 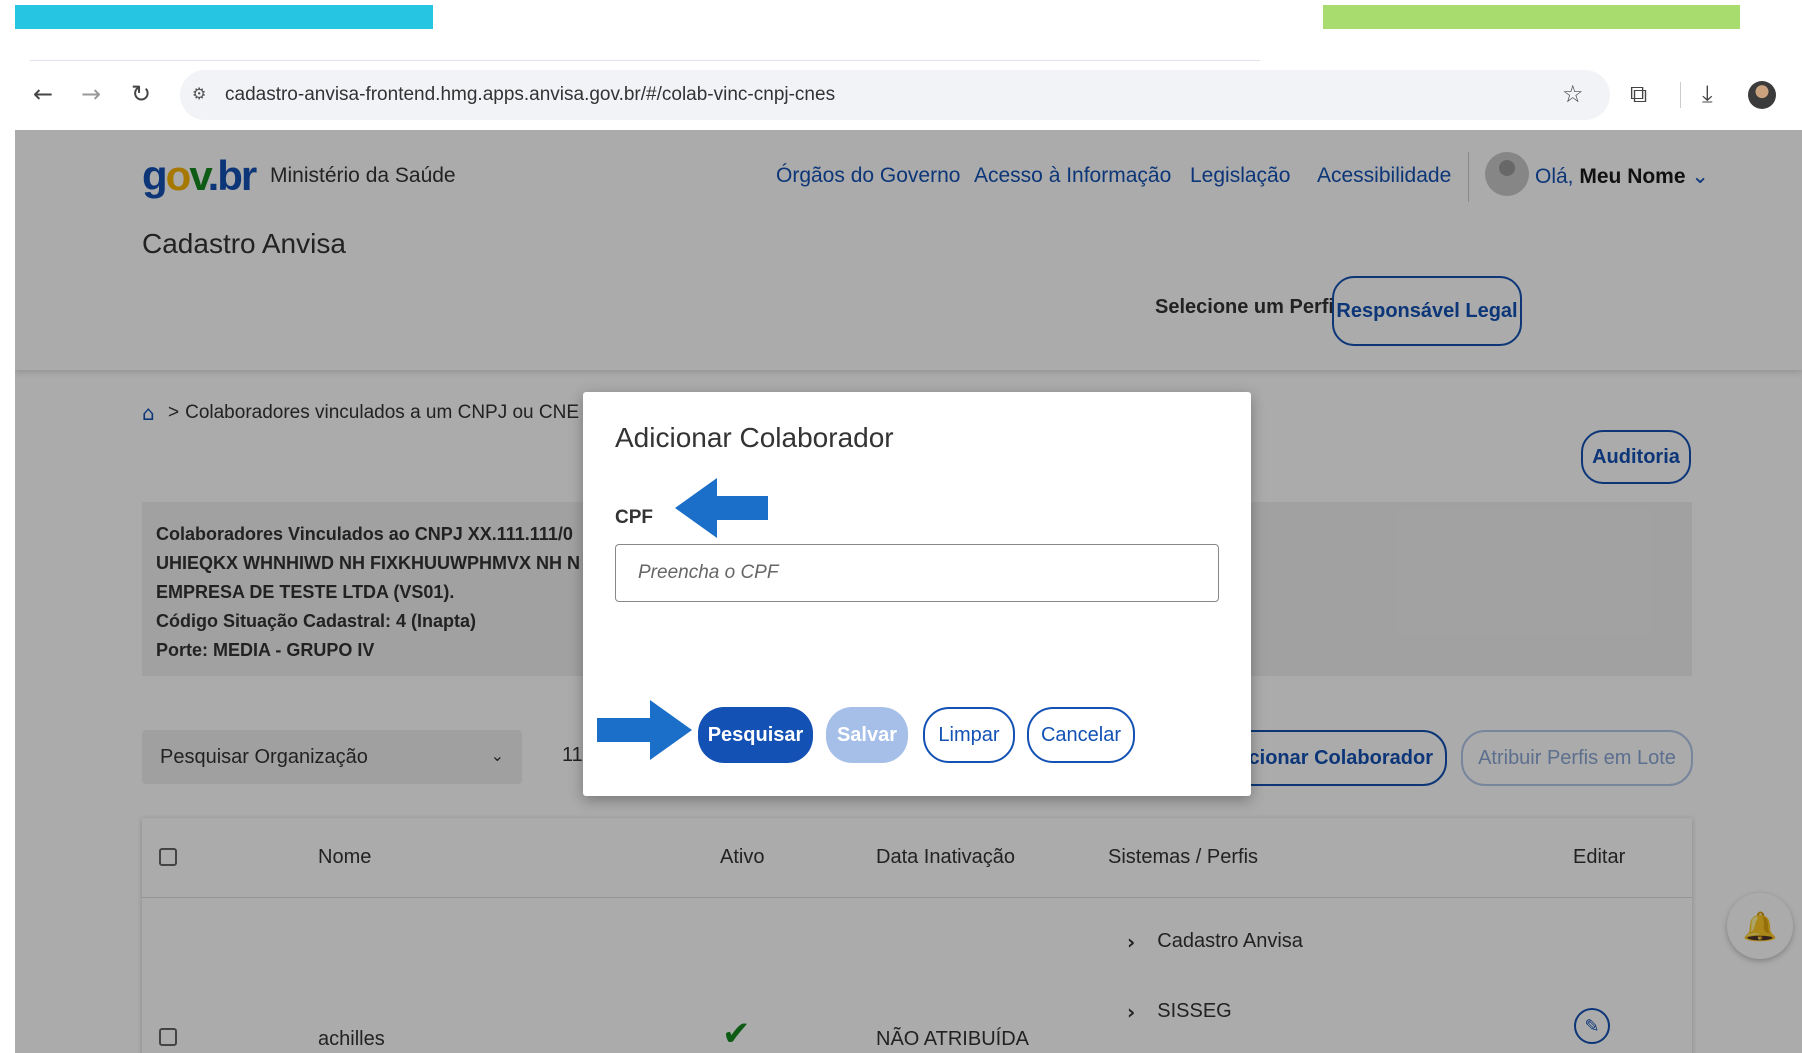 I want to click on top-color-bar-green, so click(x=1531, y=17).